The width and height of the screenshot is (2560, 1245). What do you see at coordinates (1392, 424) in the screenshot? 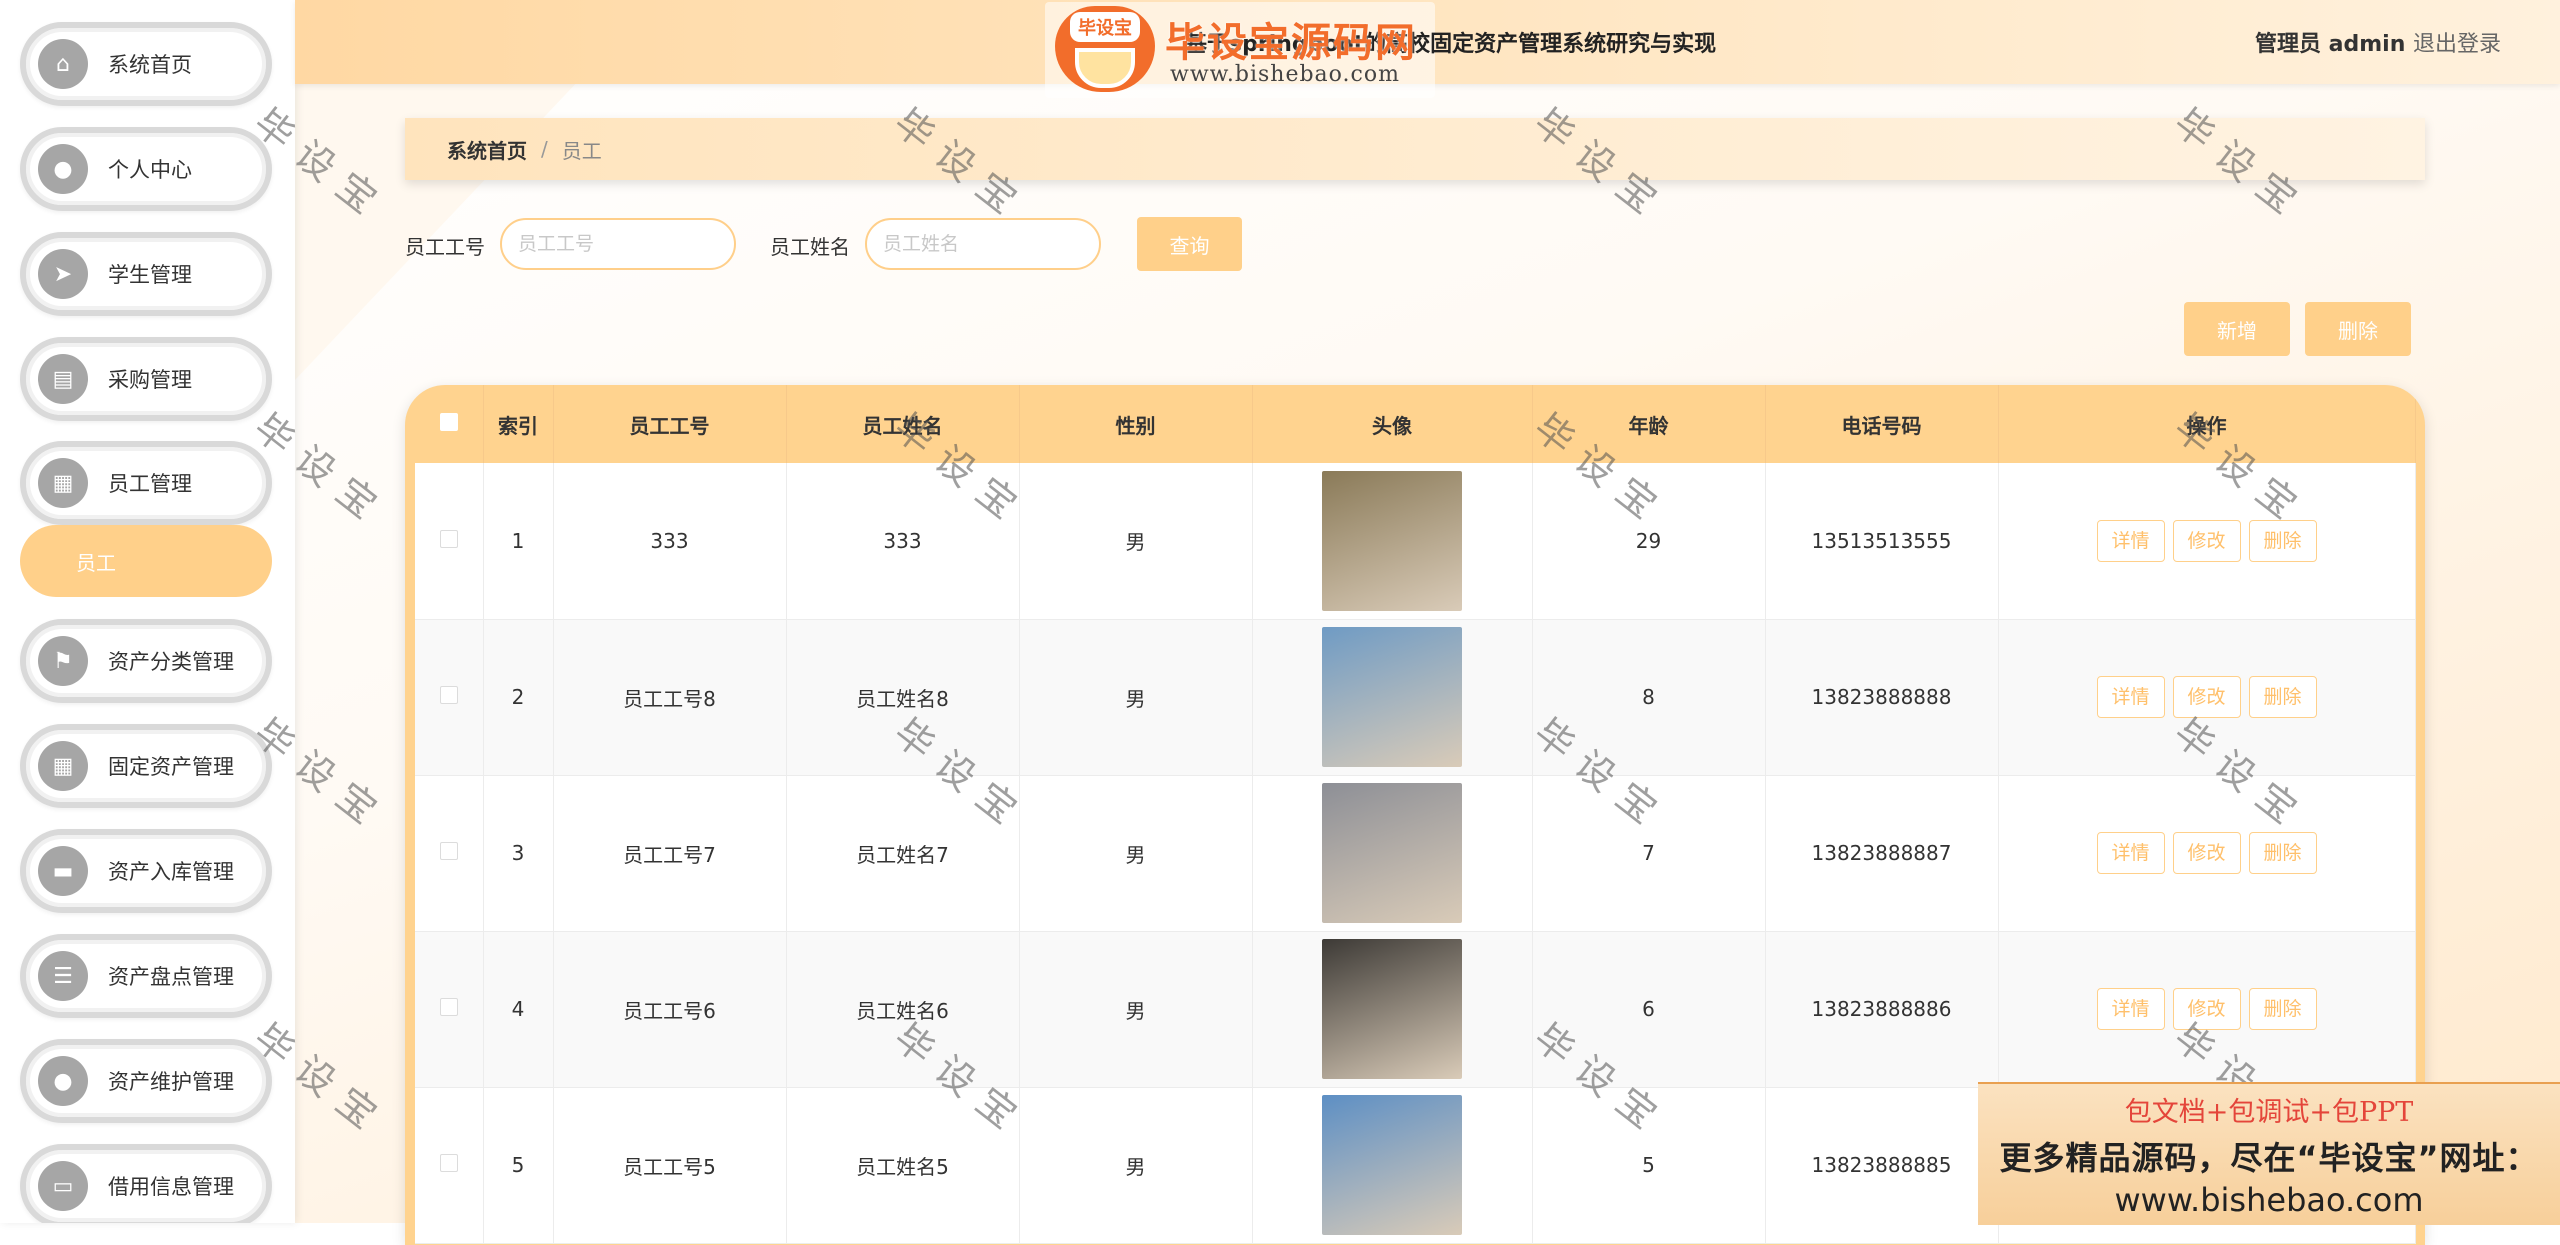
I see `column-header: 头像` at bounding box center [1392, 424].